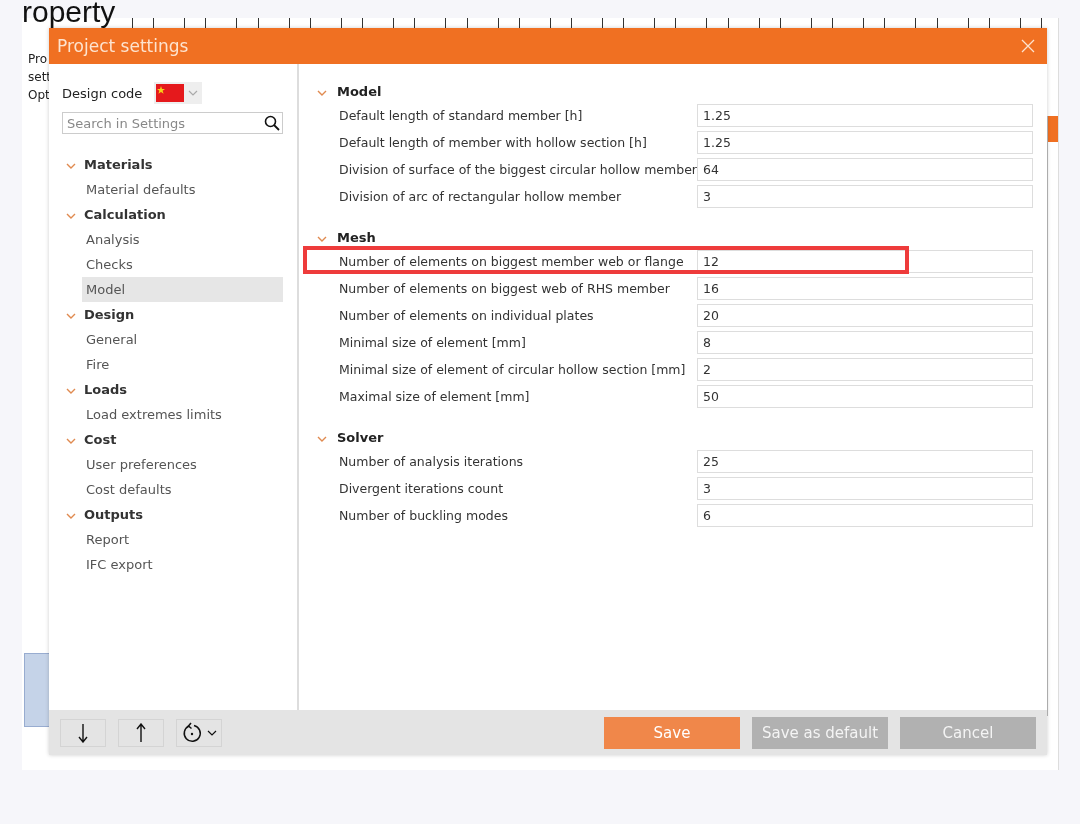 This screenshot has width=1080, height=824. Describe the element at coordinates (435, 396) in the screenshot. I see `setting-label: Maximal size of element [mm]` at that location.